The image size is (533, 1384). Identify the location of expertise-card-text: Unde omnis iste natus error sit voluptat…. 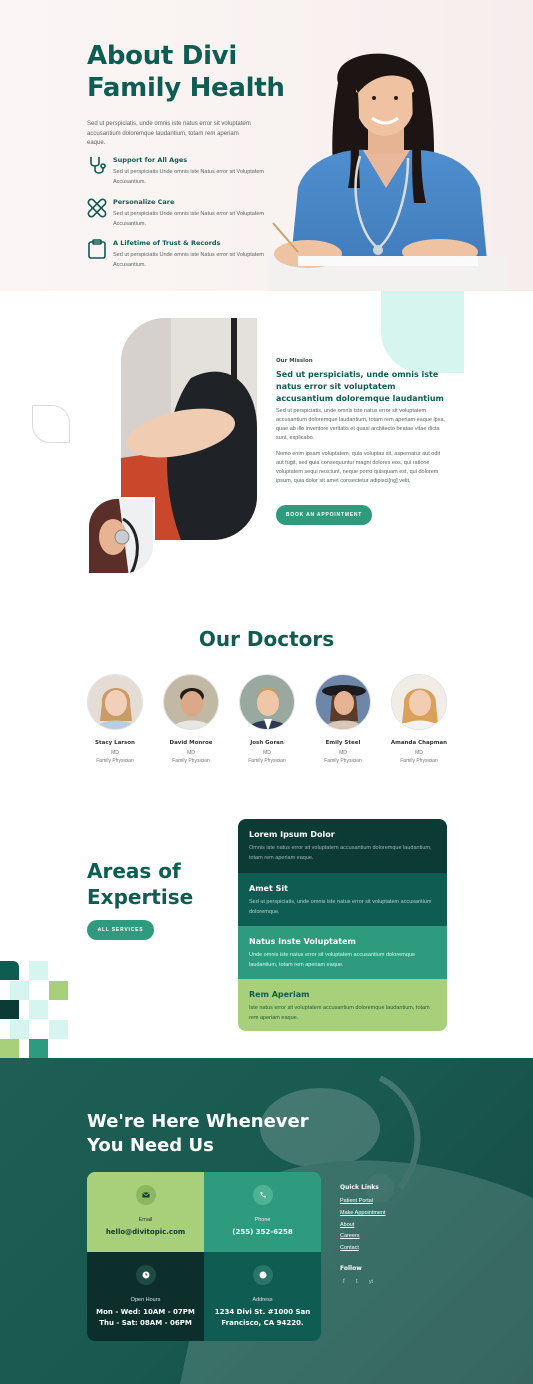
(332, 960).